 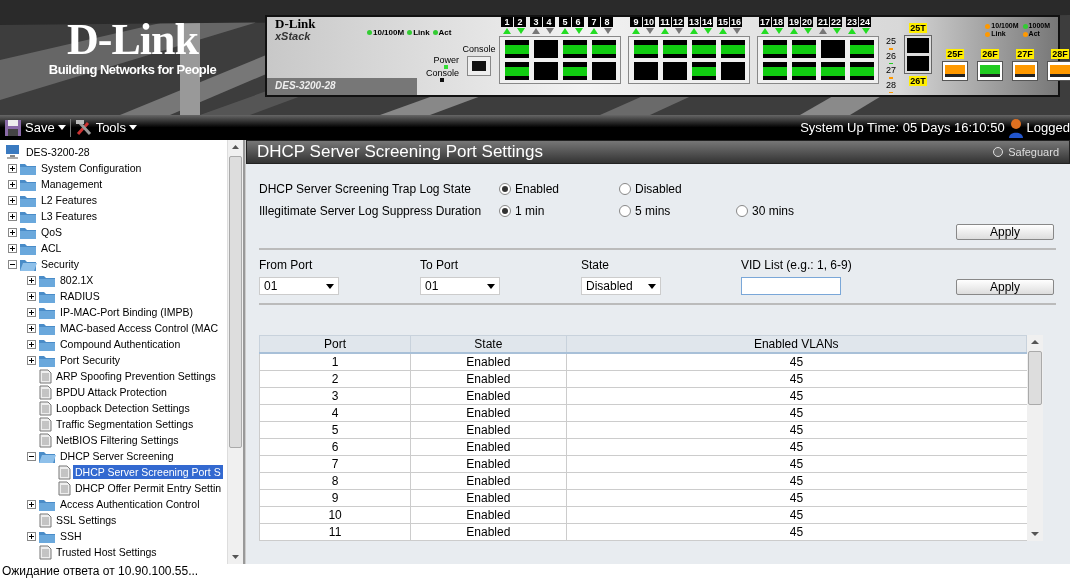 I want to click on port-number: 8, so click(x=607, y=22).